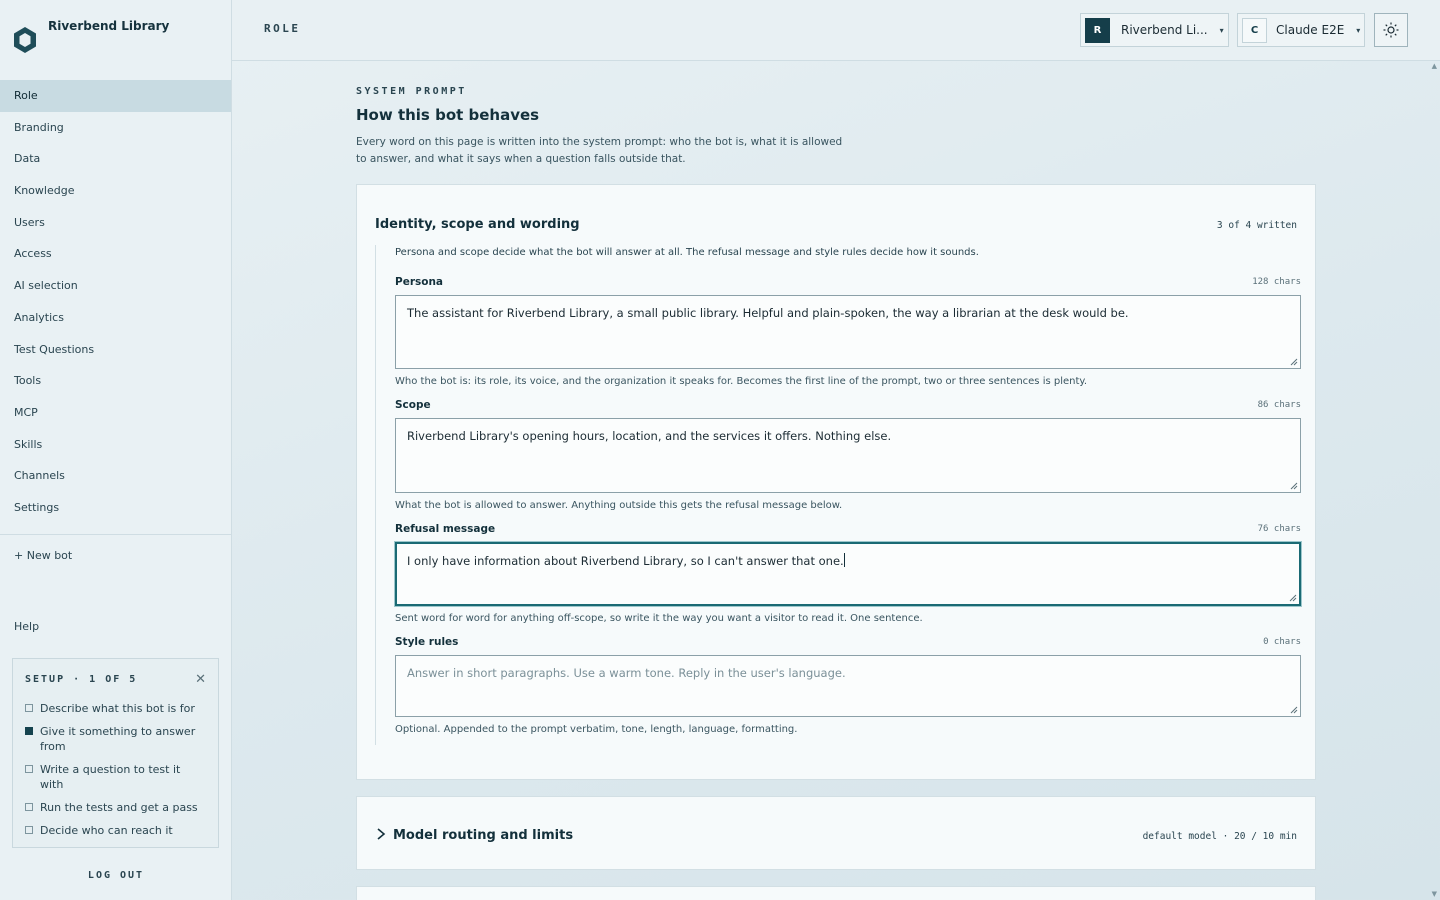 Image resolution: width=1440 pixels, height=900 pixels. Describe the element at coordinates (413, 405) in the screenshot. I see `scope-label: Scope` at that location.